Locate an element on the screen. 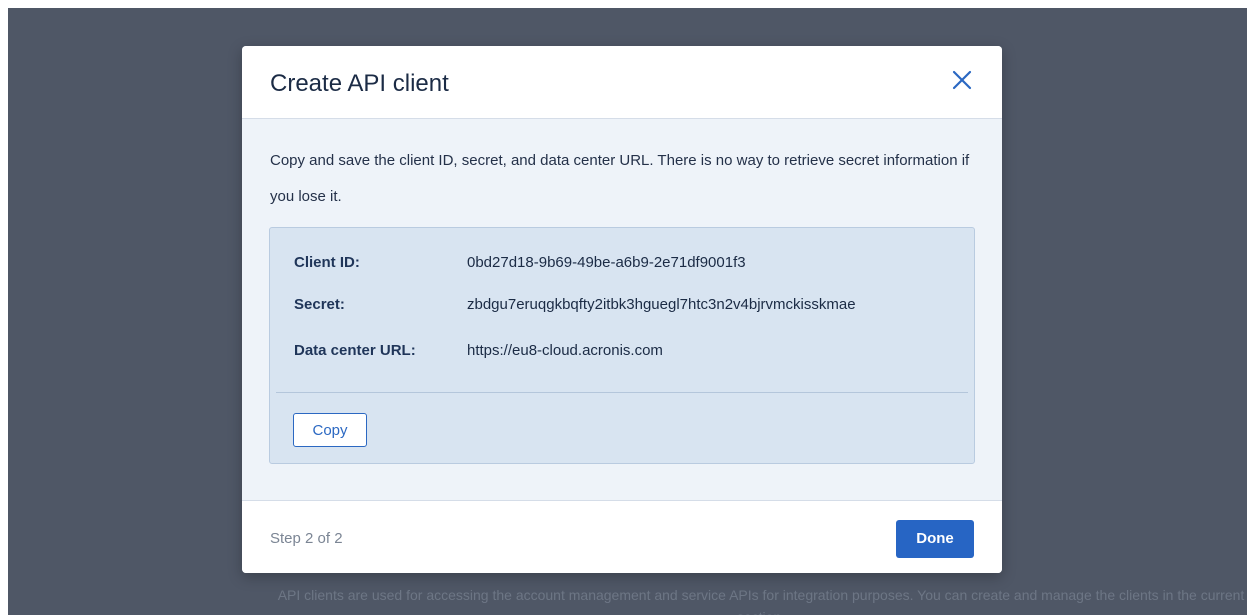  step-indicator: Step 2 of 2 is located at coordinates (306, 538).